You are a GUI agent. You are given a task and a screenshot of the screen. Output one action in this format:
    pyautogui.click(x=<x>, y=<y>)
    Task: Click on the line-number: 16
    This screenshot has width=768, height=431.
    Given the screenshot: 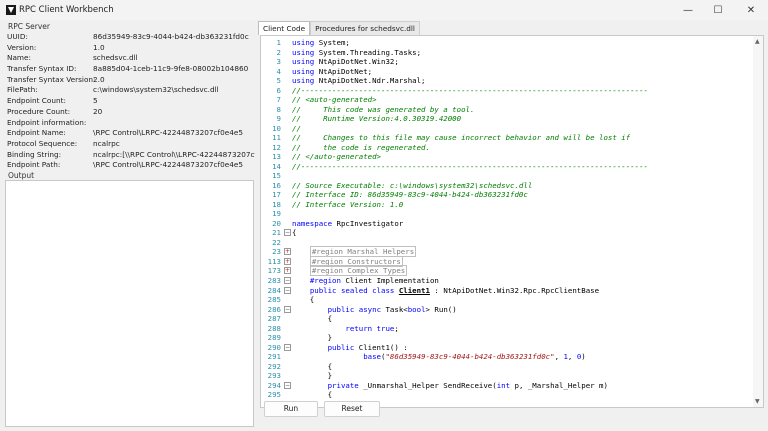 What is the action you would take?
    pyautogui.click(x=276, y=185)
    